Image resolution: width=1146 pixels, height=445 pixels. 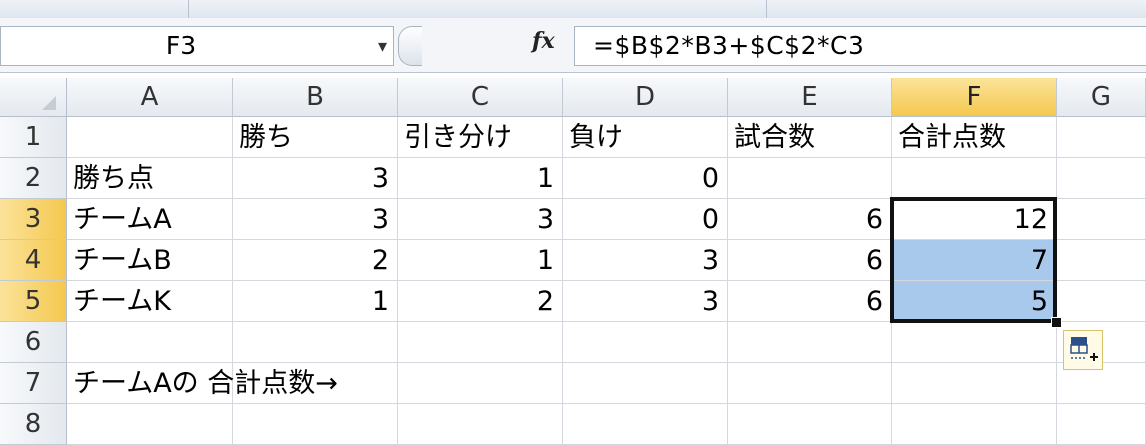 What do you see at coordinates (480, 260) in the screenshot?
I see `cell-c4: 1` at bounding box center [480, 260].